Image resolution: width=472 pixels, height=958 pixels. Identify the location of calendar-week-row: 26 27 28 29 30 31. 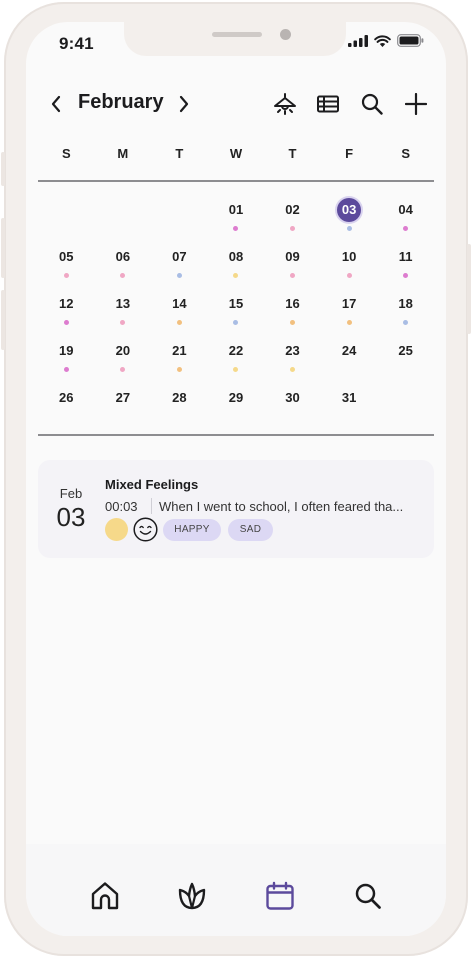
(236, 409).